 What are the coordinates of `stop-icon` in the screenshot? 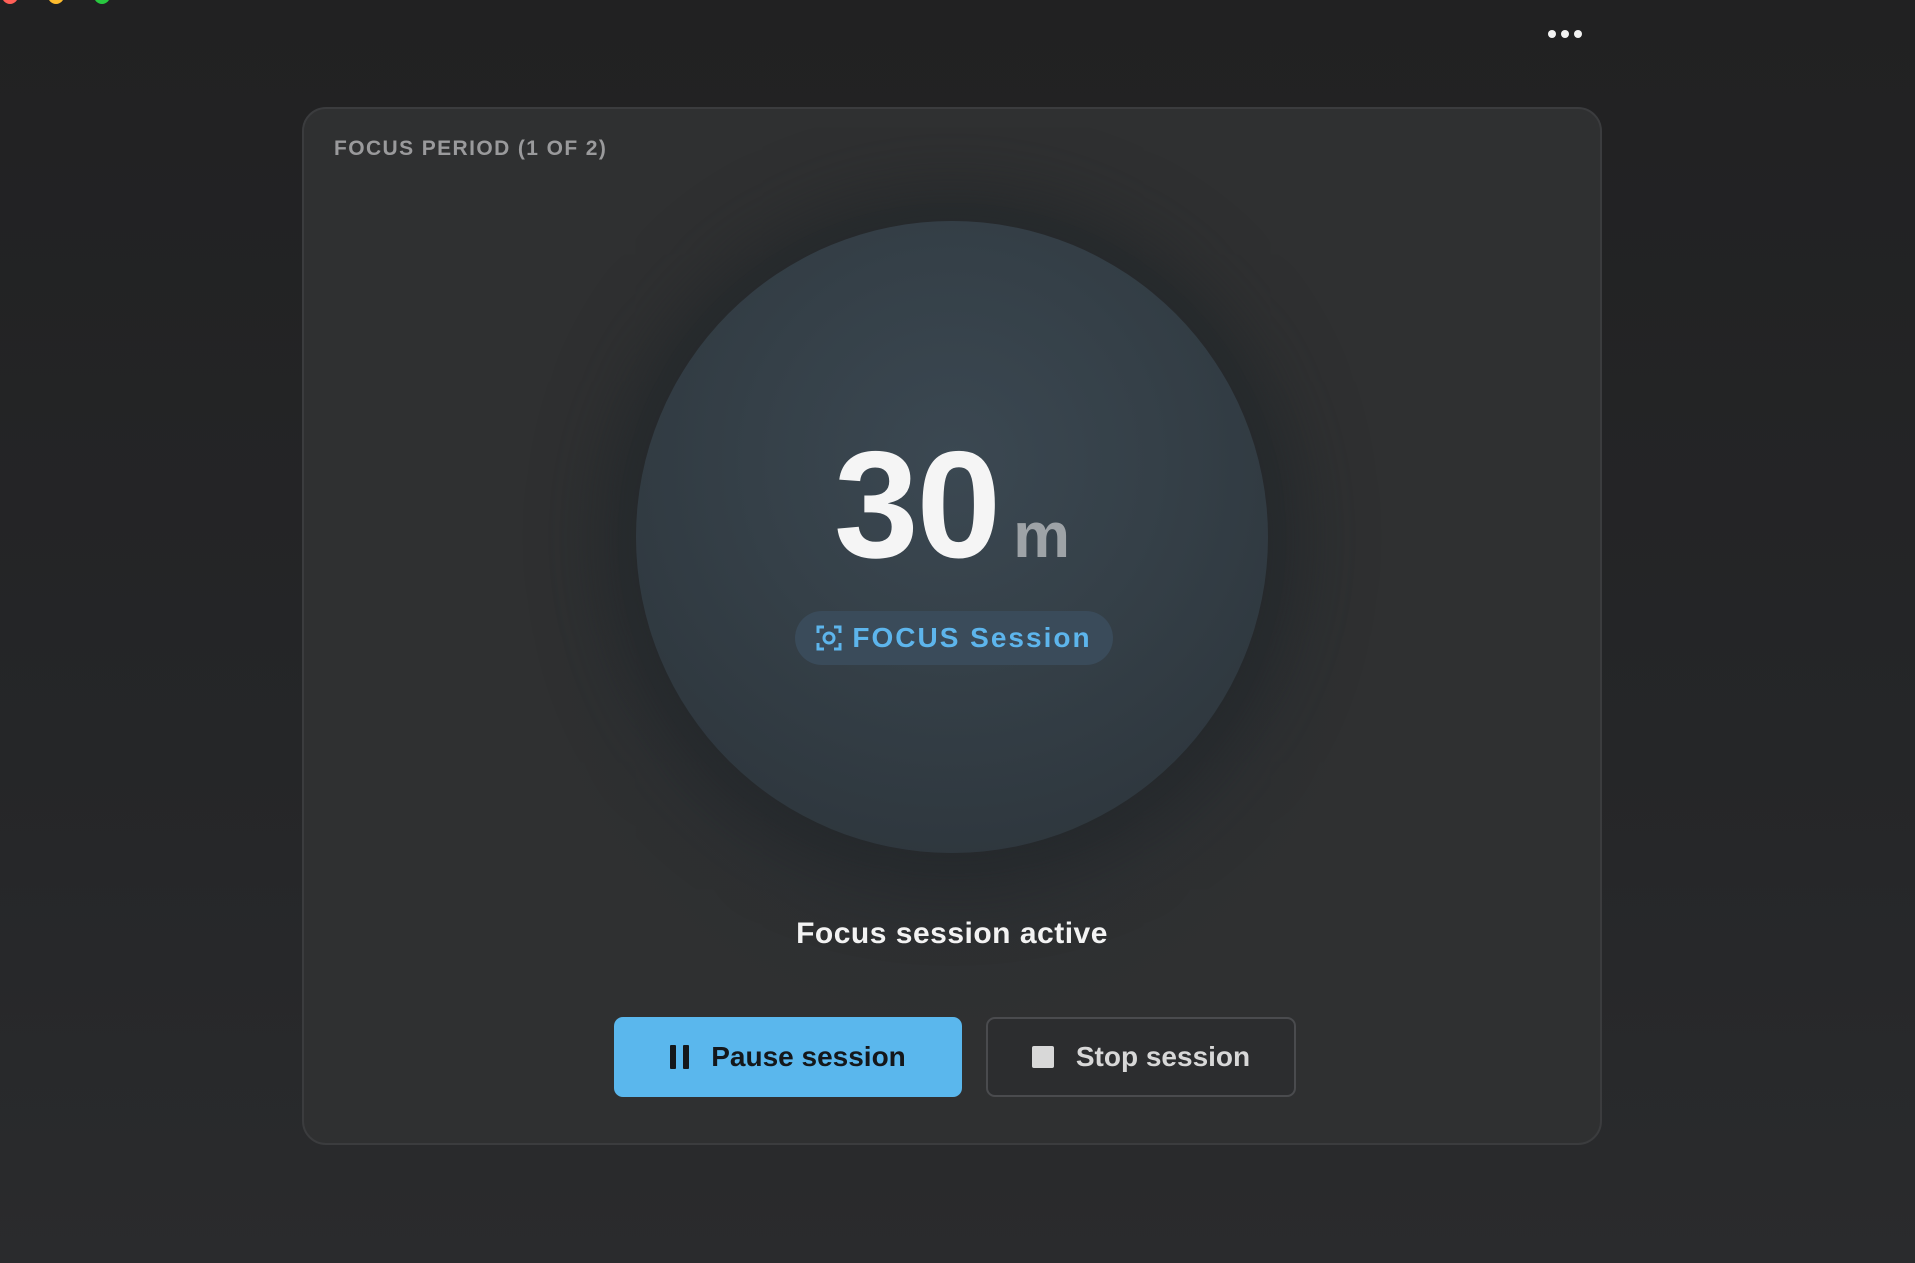 It's located at (1042, 1057).